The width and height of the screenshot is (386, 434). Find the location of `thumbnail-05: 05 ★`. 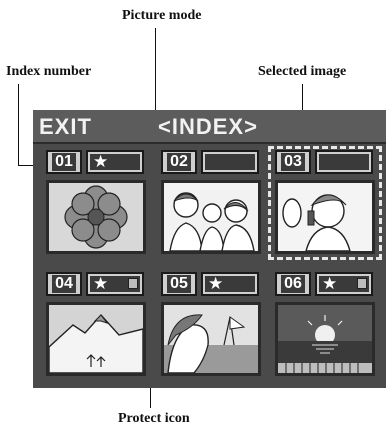

thumbnail-05: 05 ★ is located at coordinates (215, 326).